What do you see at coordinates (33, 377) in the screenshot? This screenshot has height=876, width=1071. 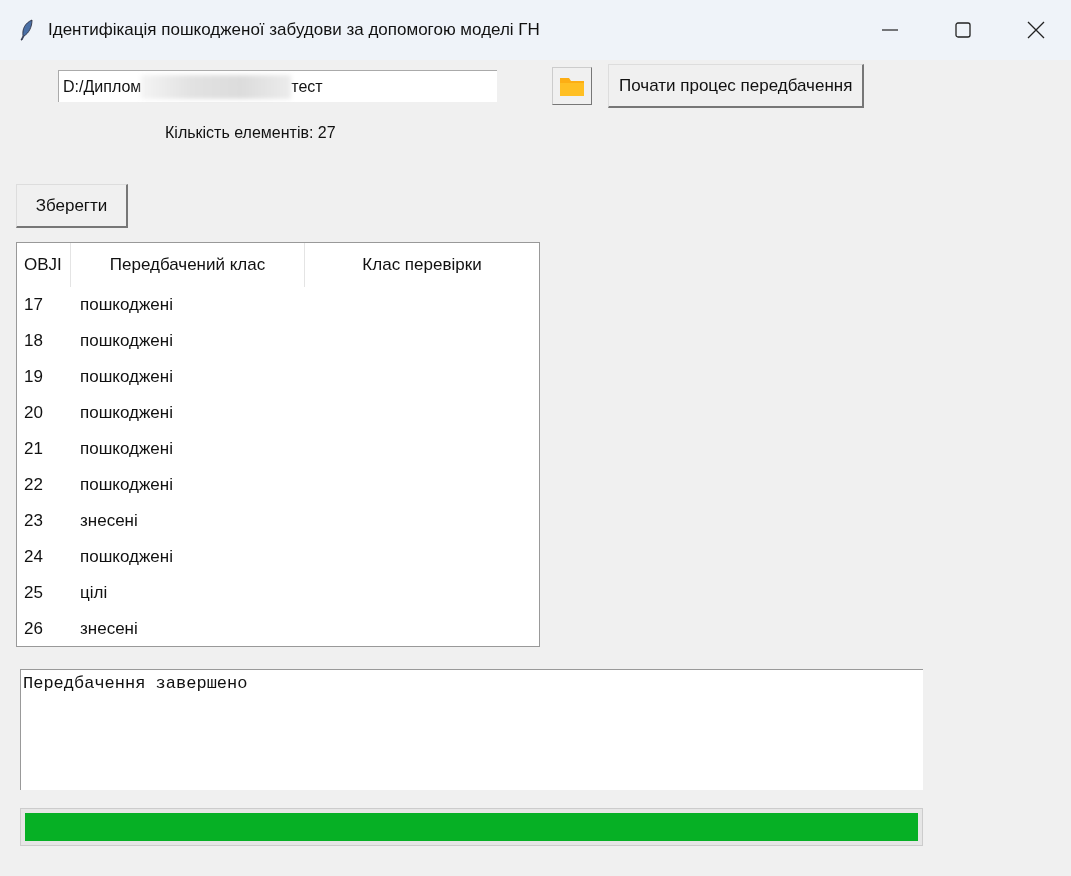 I see `table-cell-text: 19` at bounding box center [33, 377].